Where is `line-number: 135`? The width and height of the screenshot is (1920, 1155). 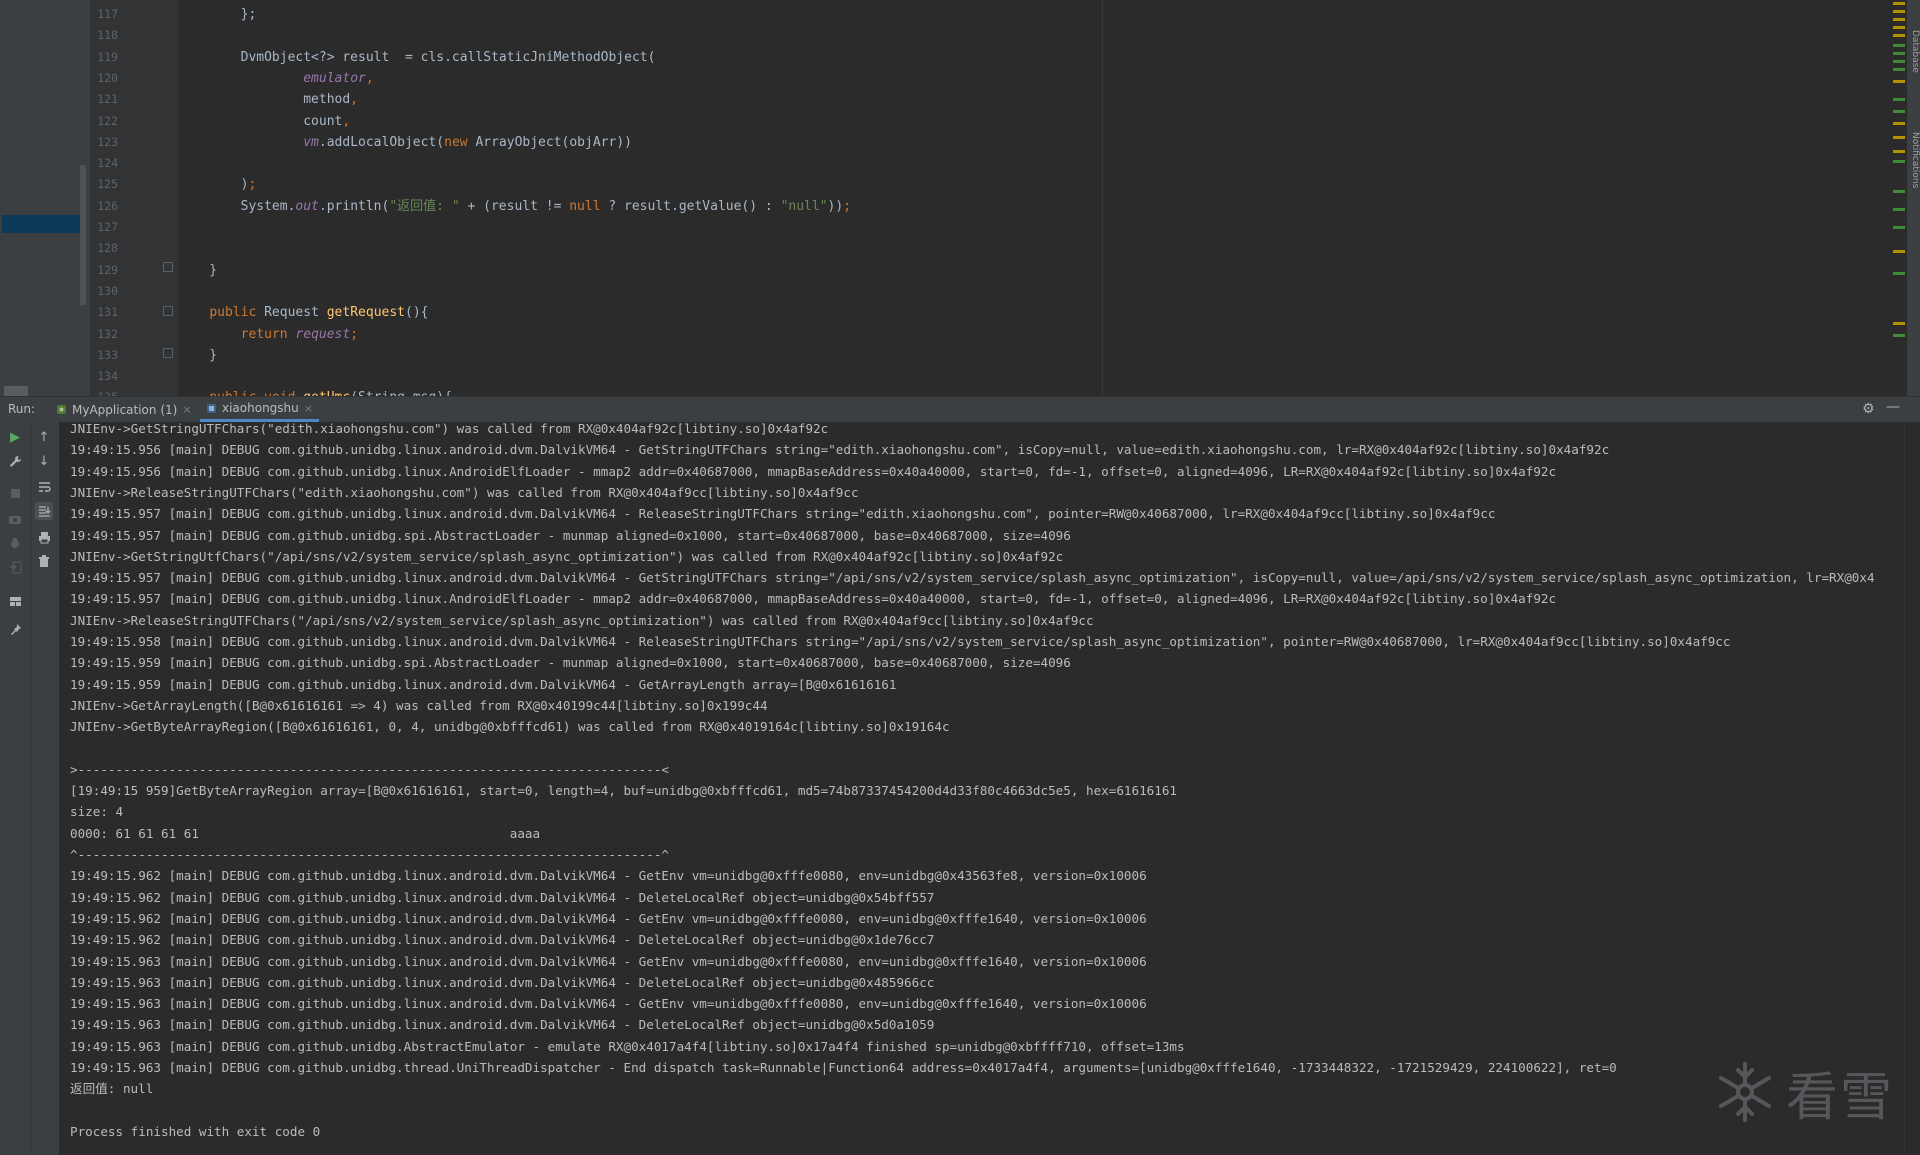 line-number: 135 is located at coordinates (104, 391).